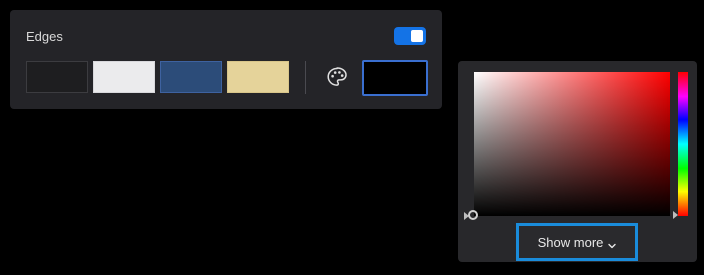  Describe the element at coordinates (258, 77) in the screenshot. I see `swatch-sand` at that location.